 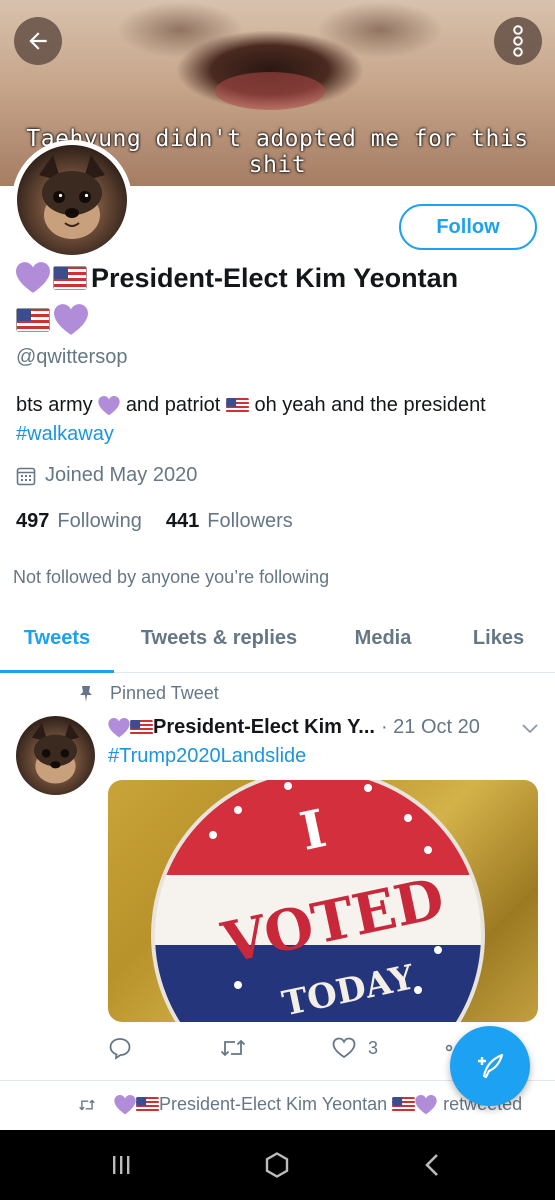 I want to click on profile-tabs: Tweets Tweets & replies Media Likes, so click(x=277, y=638).